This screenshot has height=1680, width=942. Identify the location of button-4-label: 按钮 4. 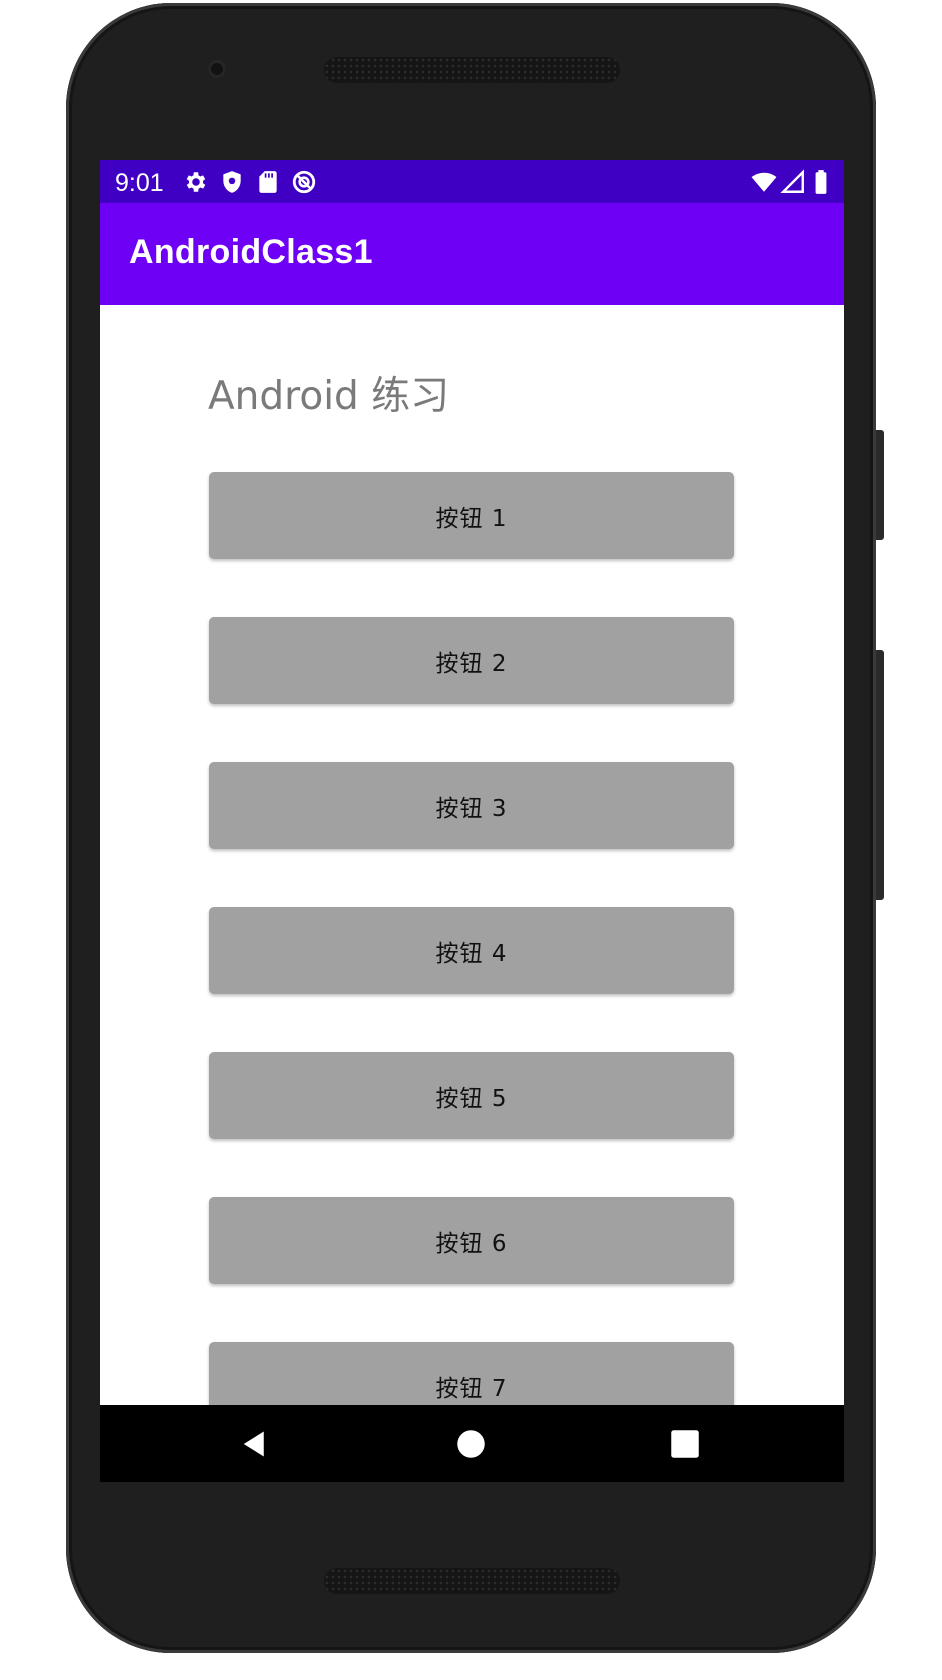
(471, 953).